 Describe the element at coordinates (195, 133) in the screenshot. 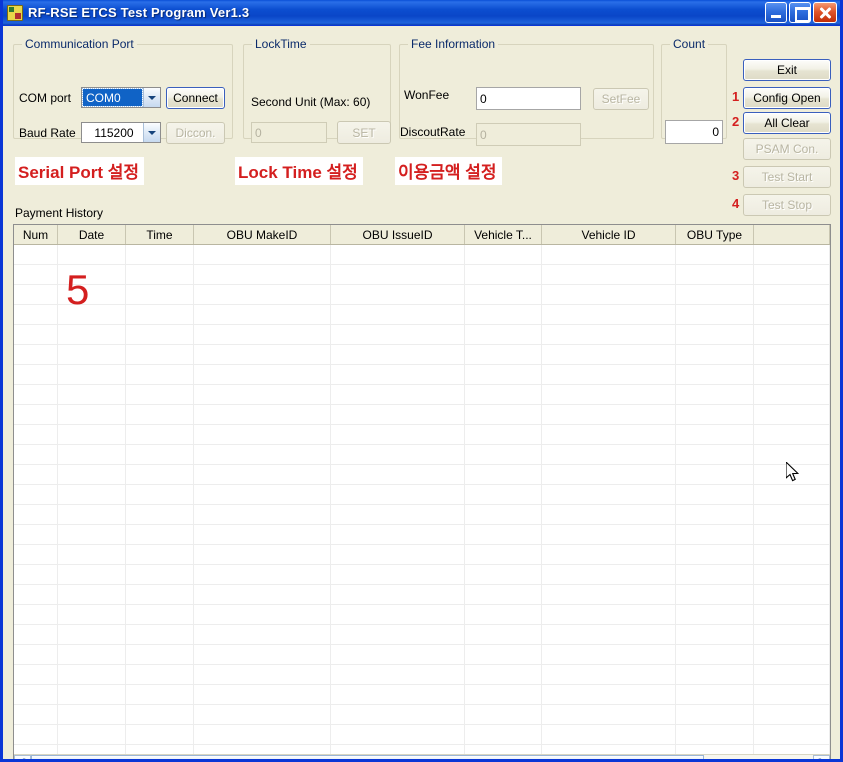

I see `disconnect-button: Diccon.` at that location.